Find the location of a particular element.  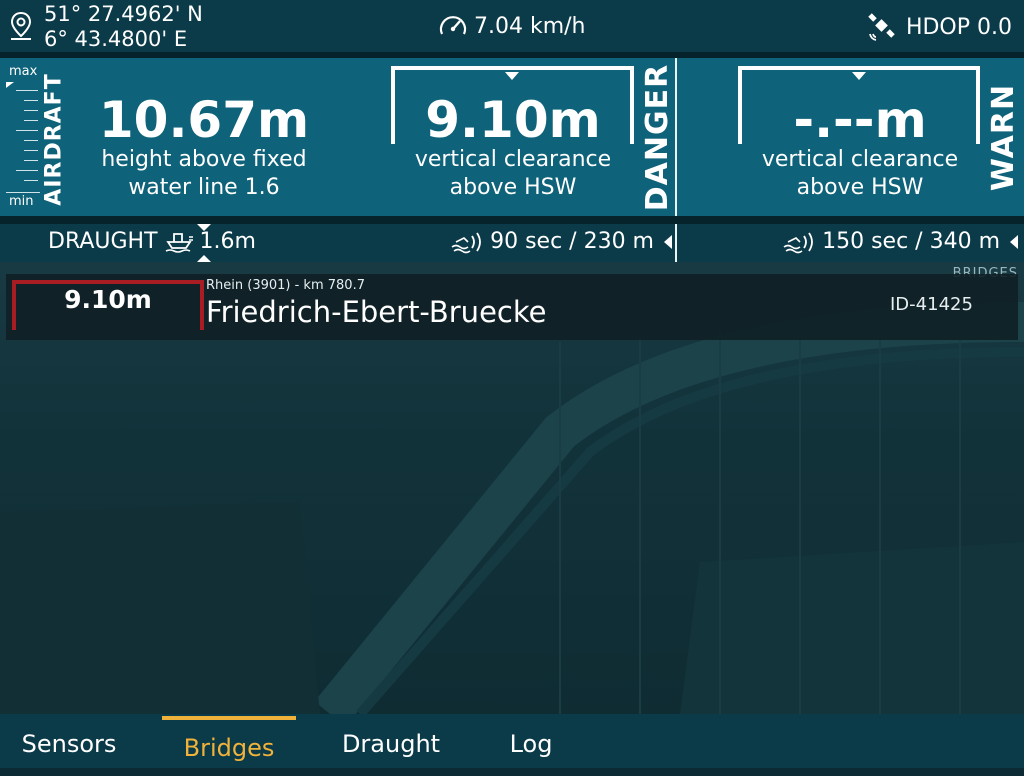

river-km: Rhein (3901) - km 780.7 is located at coordinates (285, 285).